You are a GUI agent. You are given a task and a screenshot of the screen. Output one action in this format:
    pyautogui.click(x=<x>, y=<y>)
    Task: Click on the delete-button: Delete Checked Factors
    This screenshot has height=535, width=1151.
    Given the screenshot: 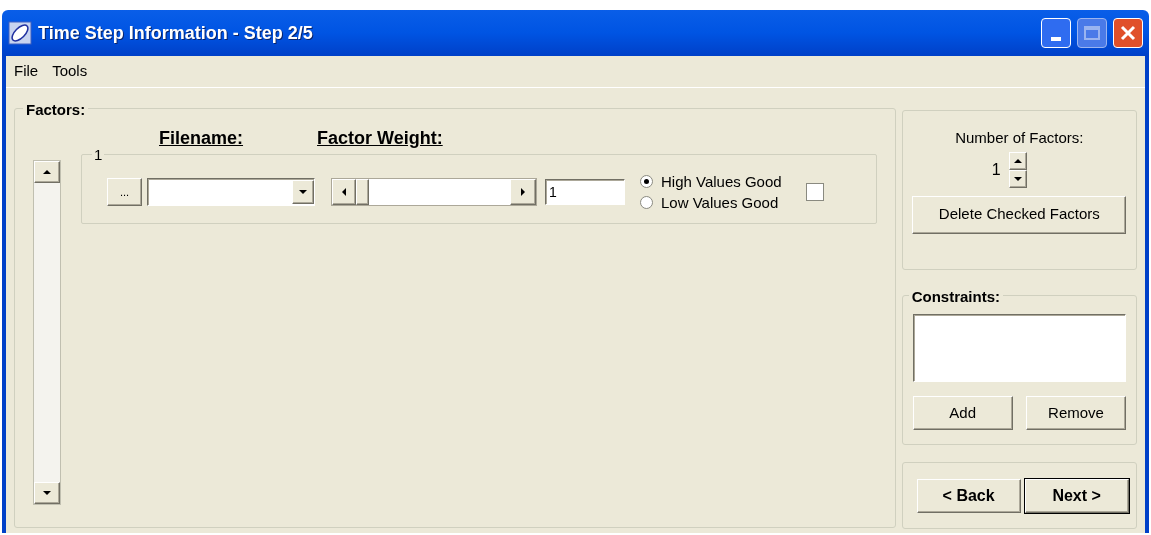 What is the action you would take?
    pyautogui.click(x=1019, y=214)
    